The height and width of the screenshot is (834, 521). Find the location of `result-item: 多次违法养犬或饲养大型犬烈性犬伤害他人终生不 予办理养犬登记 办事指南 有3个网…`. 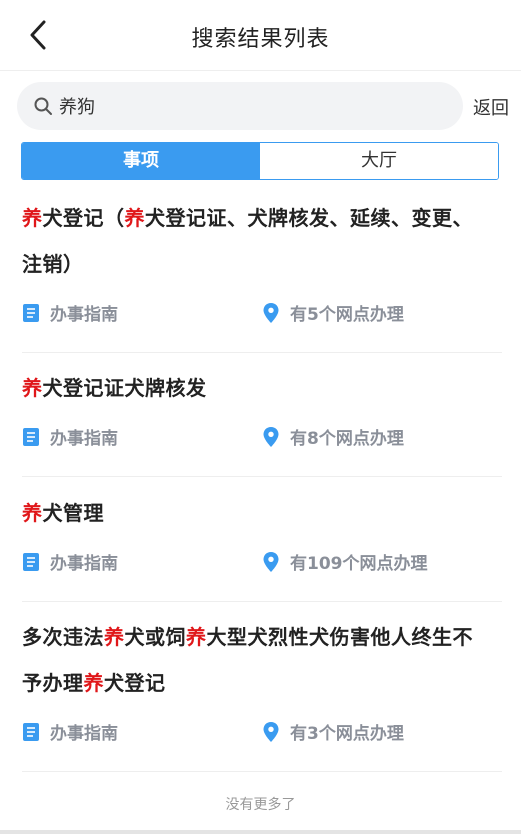

result-item: 多次违法养犬或饲养大型犬烈性犬伤害他人终生不 予办理养犬登记 办事指南 有3个网… is located at coordinates (262, 681).